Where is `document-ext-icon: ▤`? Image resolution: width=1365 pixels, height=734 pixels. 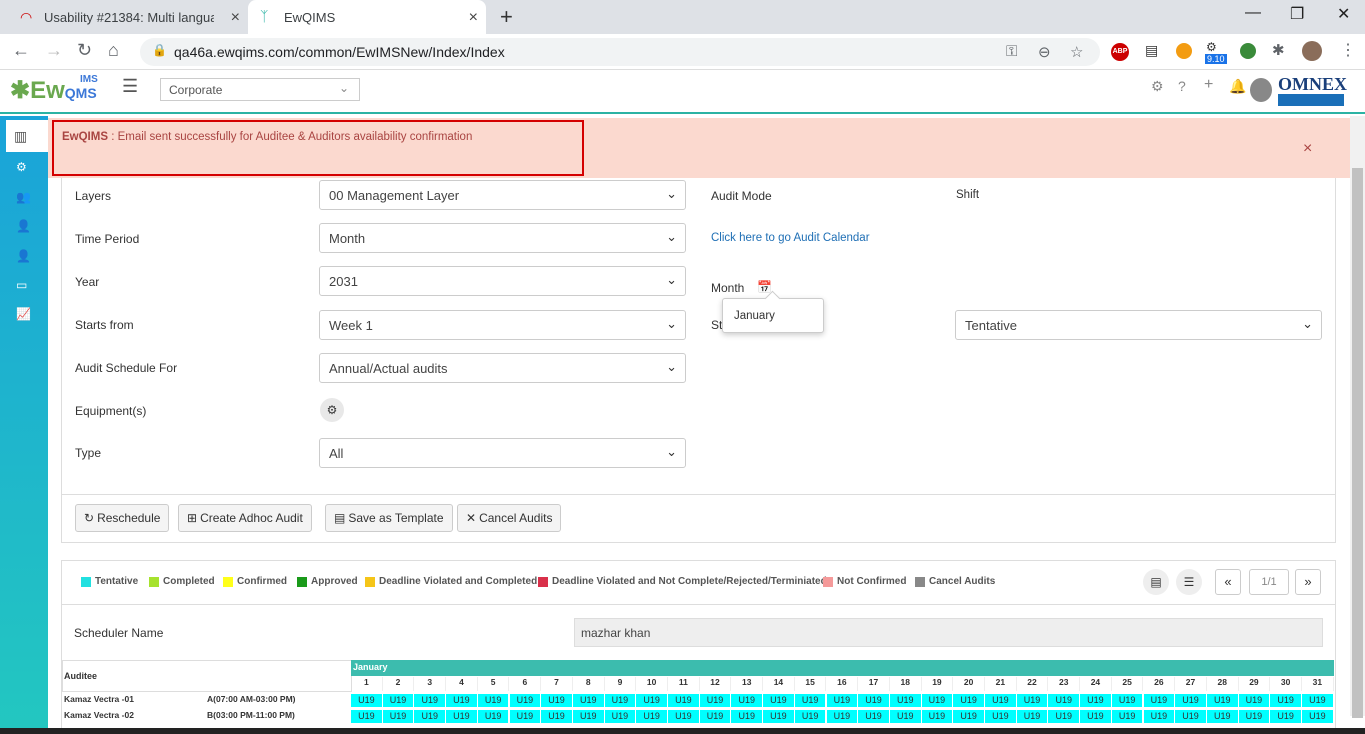
document-ext-icon: ▤ is located at coordinates (1151, 50).